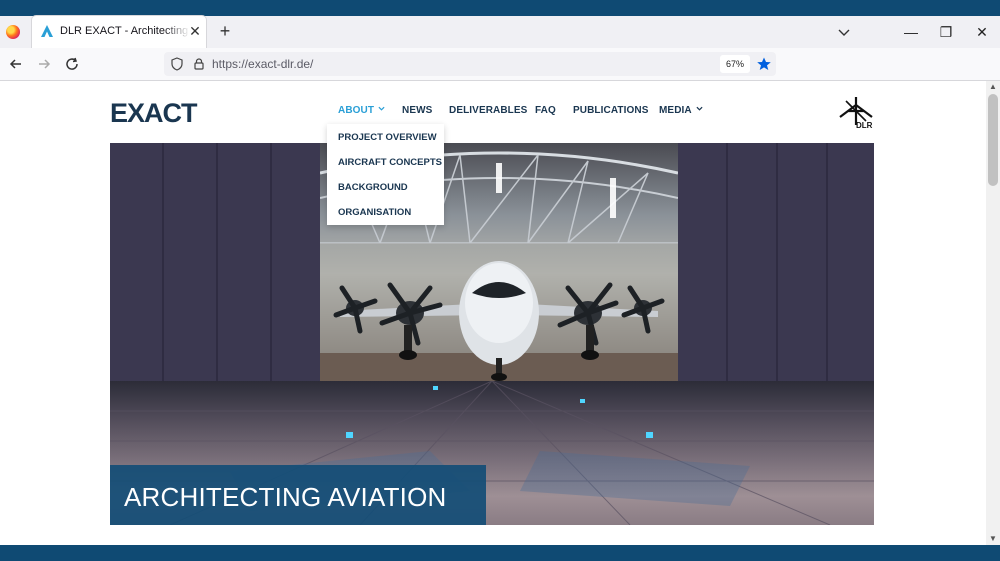  I want to click on scroll-up-arrow-icon: ▲, so click(993, 87).